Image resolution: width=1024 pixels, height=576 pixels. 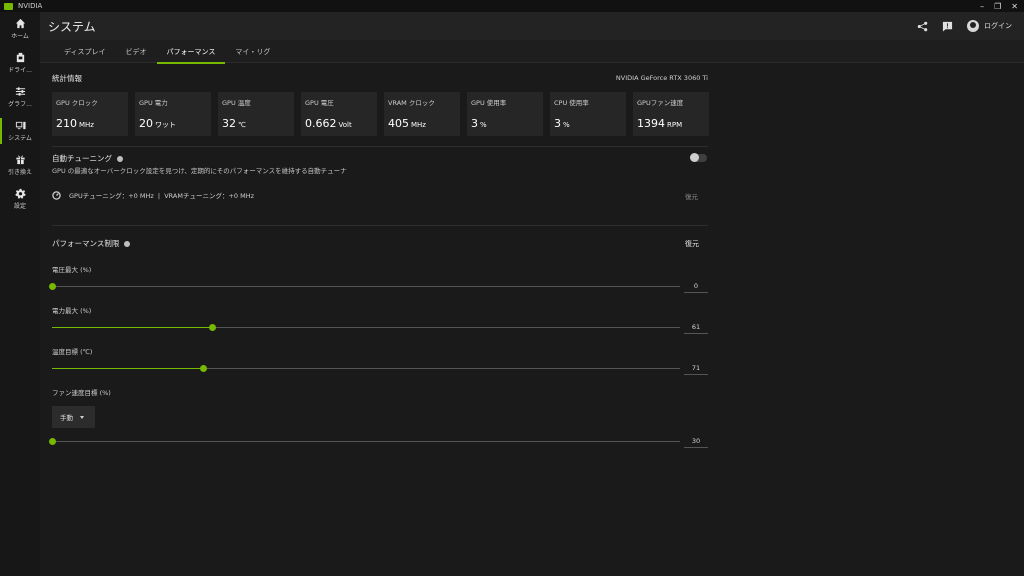 I want to click on stat-unit: RPM, so click(x=675, y=125).